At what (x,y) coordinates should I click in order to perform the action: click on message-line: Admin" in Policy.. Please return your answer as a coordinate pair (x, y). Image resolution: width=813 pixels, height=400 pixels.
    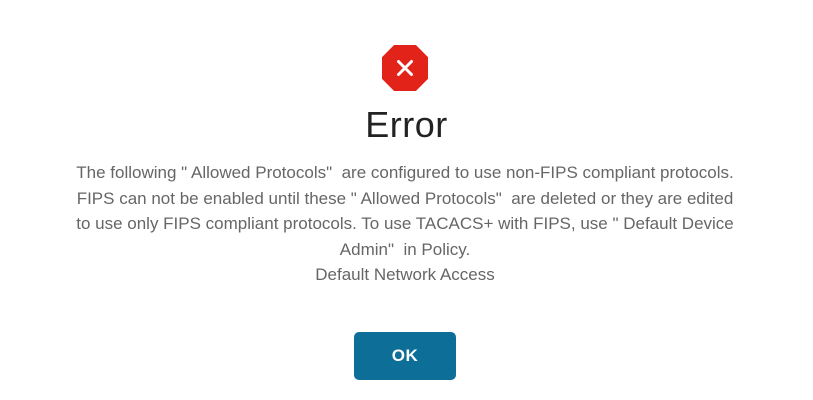
    Looking at the image, I should click on (405, 249).